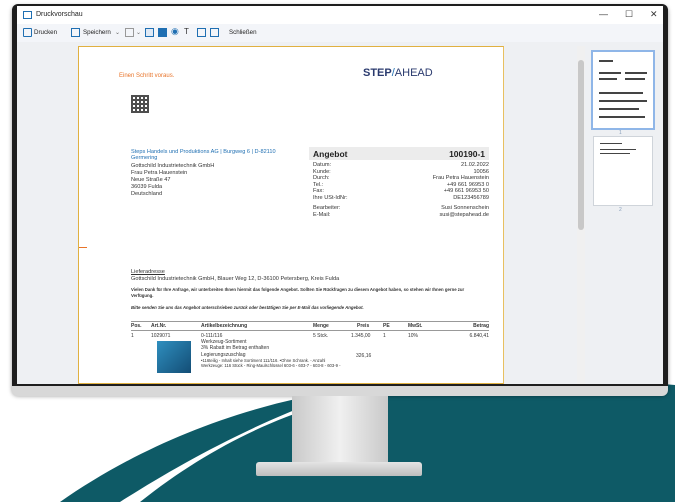 This screenshot has height=502, width=675. I want to click on info-label: Fax:, so click(318, 191).